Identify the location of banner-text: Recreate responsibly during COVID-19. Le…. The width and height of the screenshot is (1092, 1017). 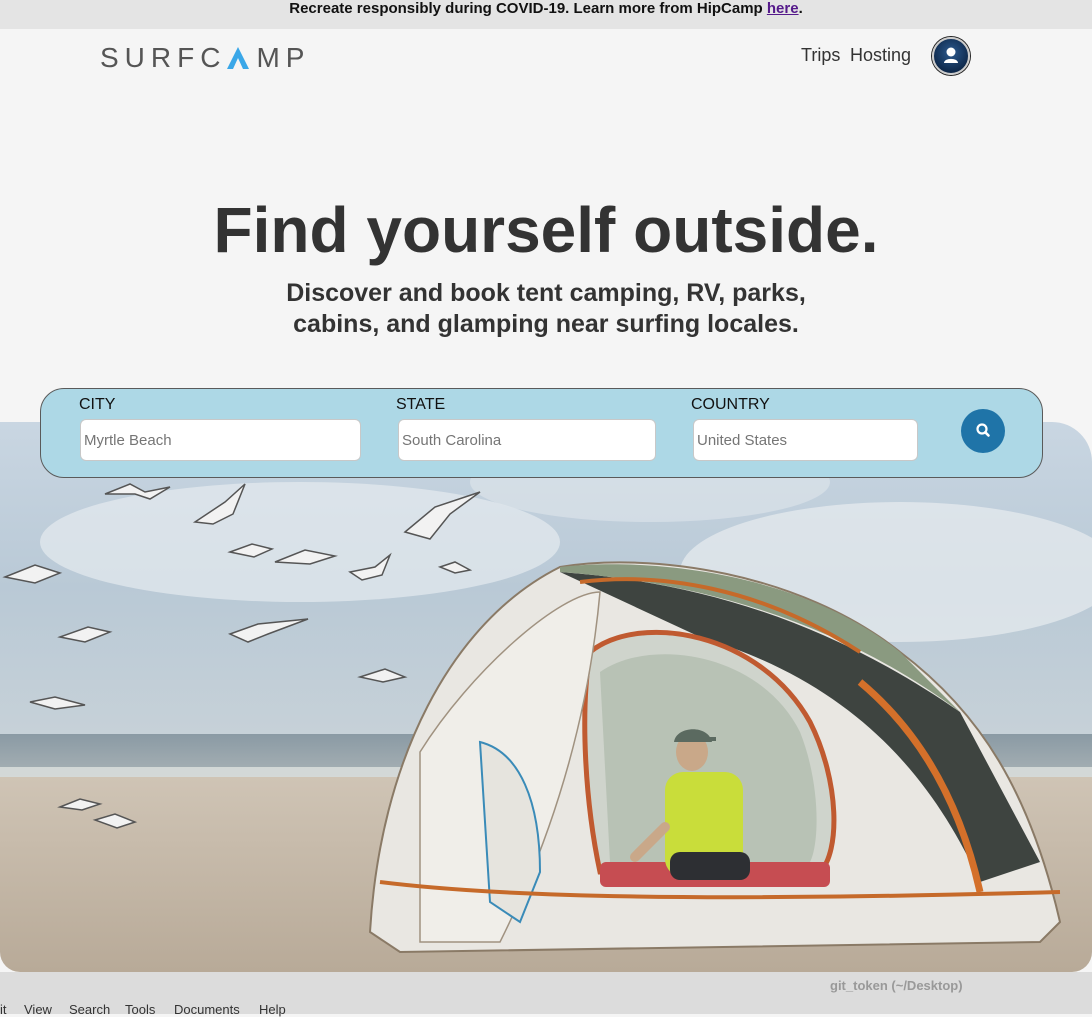
(528, 8).